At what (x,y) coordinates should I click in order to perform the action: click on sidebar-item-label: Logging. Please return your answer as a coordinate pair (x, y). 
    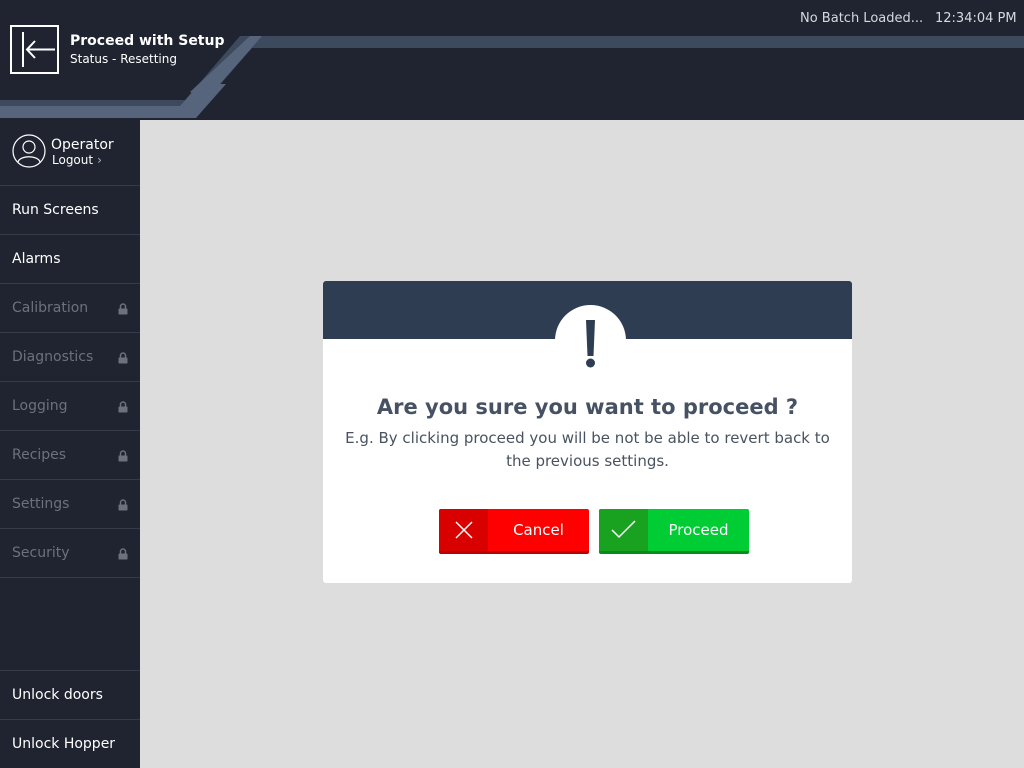
    Looking at the image, I should click on (40, 406).